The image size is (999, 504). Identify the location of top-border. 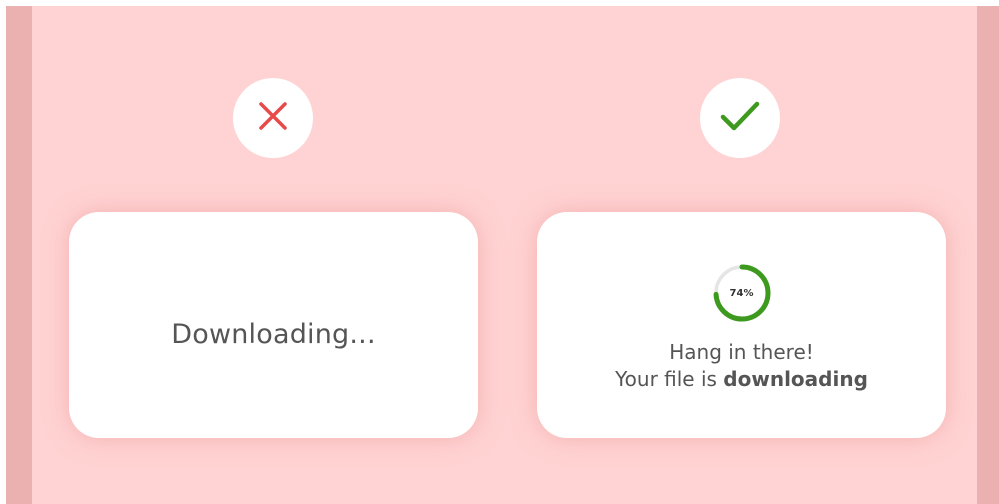
(499, 3).